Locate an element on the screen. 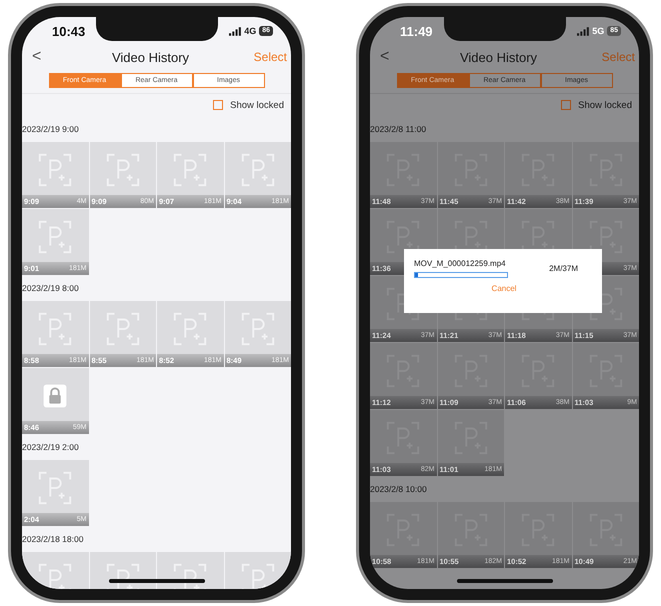  group-date: 2023/2/19 9:00 is located at coordinates (51, 129).